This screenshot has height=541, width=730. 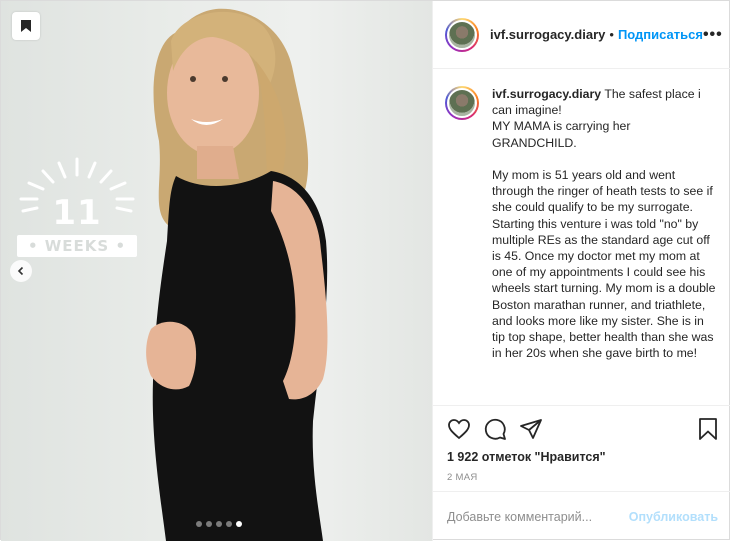 What do you see at coordinates (583, 429) in the screenshot?
I see `action-icons` at bounding box center [583, 429].